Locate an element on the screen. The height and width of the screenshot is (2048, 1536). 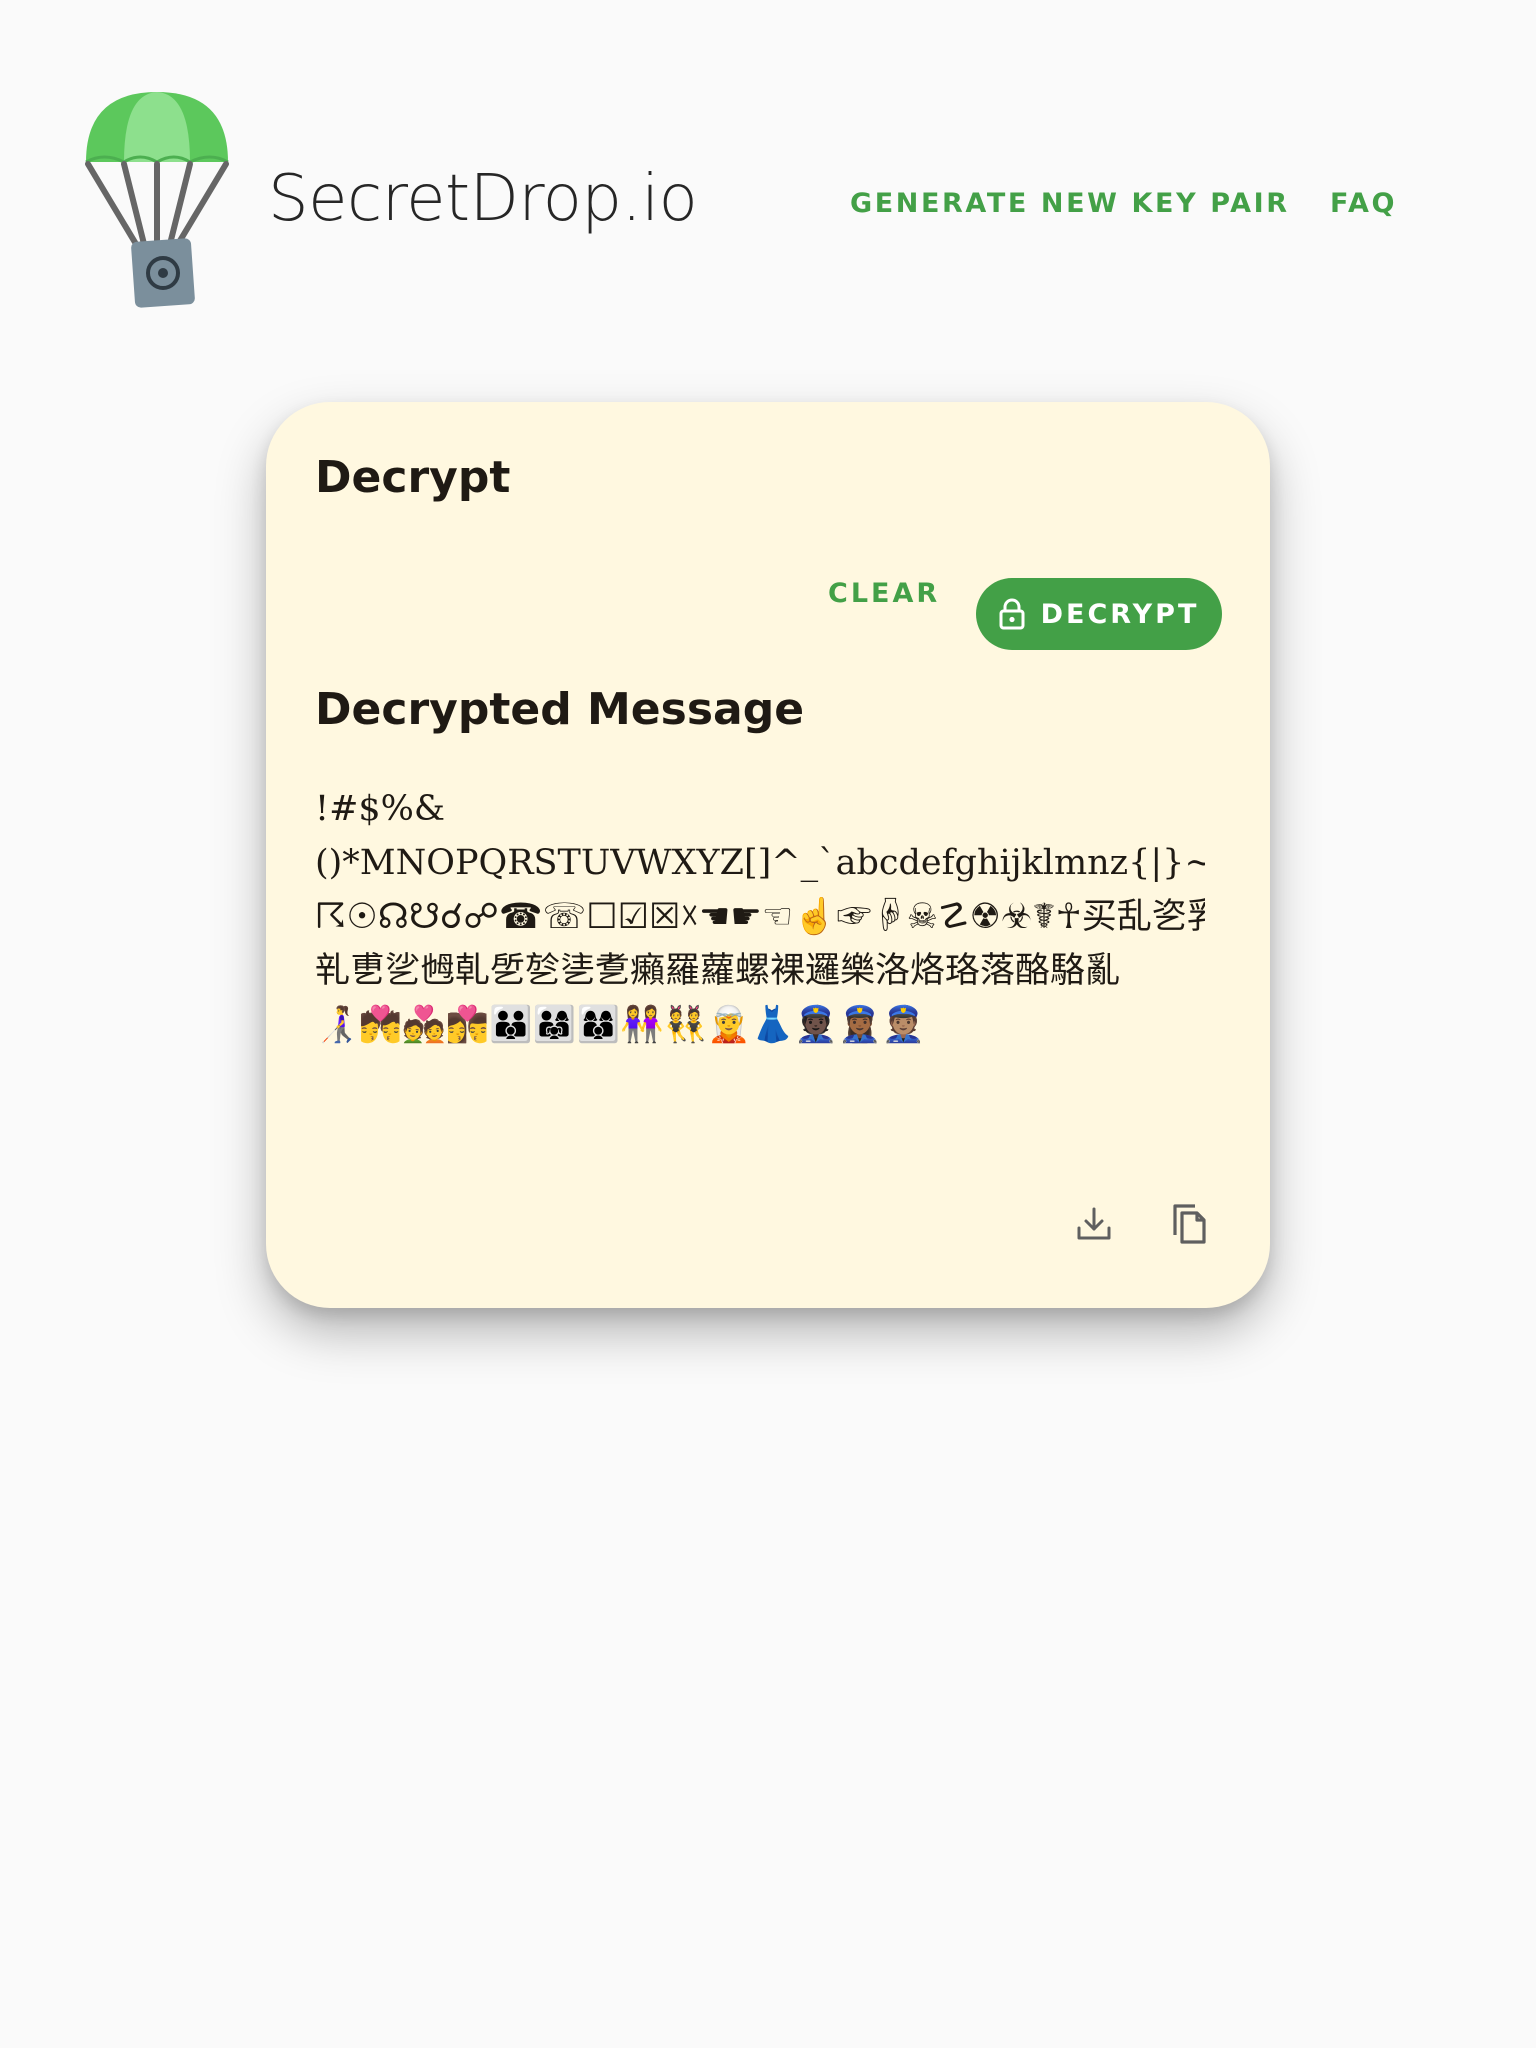
decrypt-button: DECRYPT is located at coordinates (1099, 614).